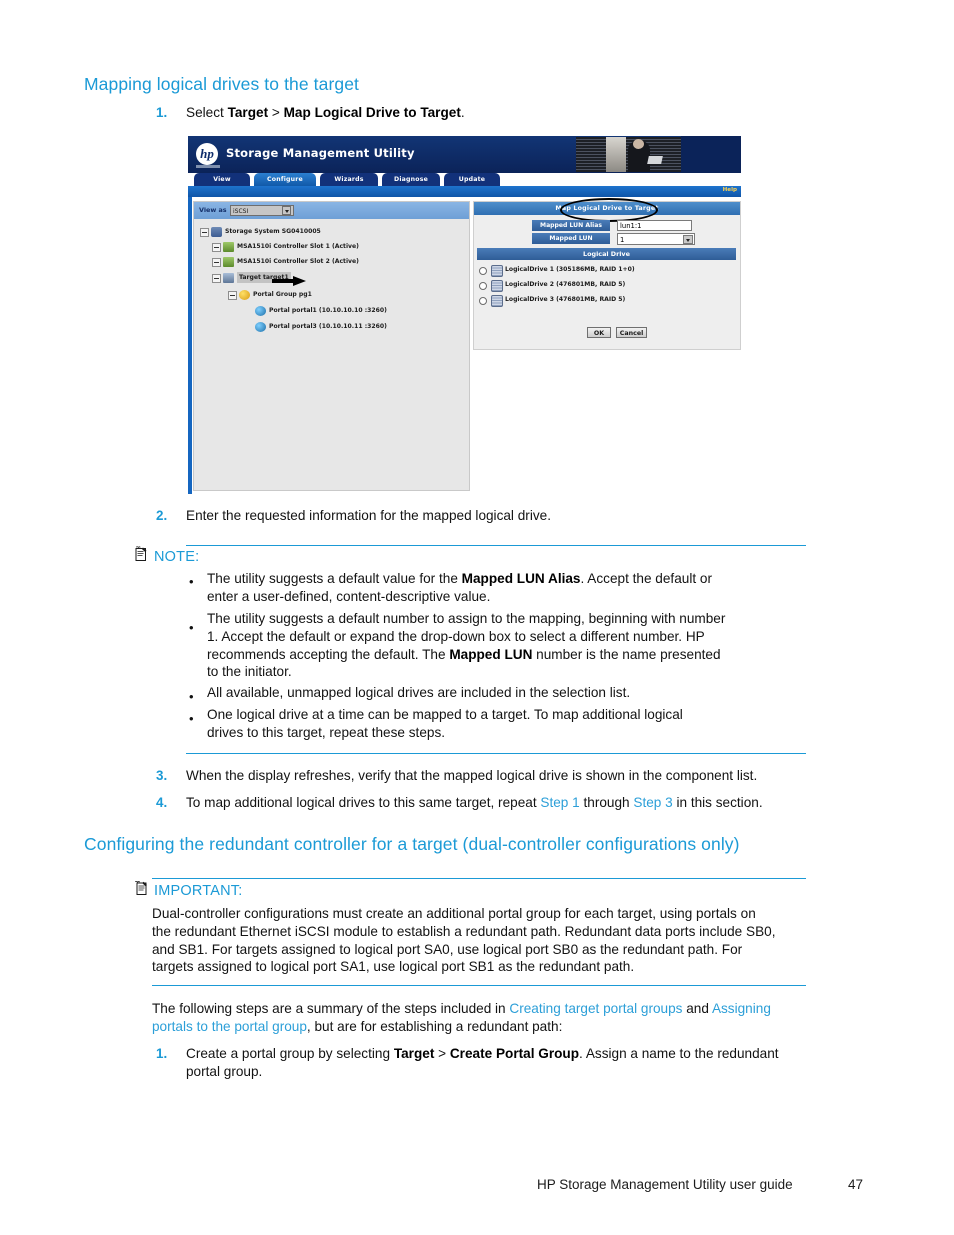 The width and height of the screenshot is (954, 1235). Describe the element at coordinates (741, 1008) in the screenshot. I see `link-assigning-portals-part1: Assigning` at that location.